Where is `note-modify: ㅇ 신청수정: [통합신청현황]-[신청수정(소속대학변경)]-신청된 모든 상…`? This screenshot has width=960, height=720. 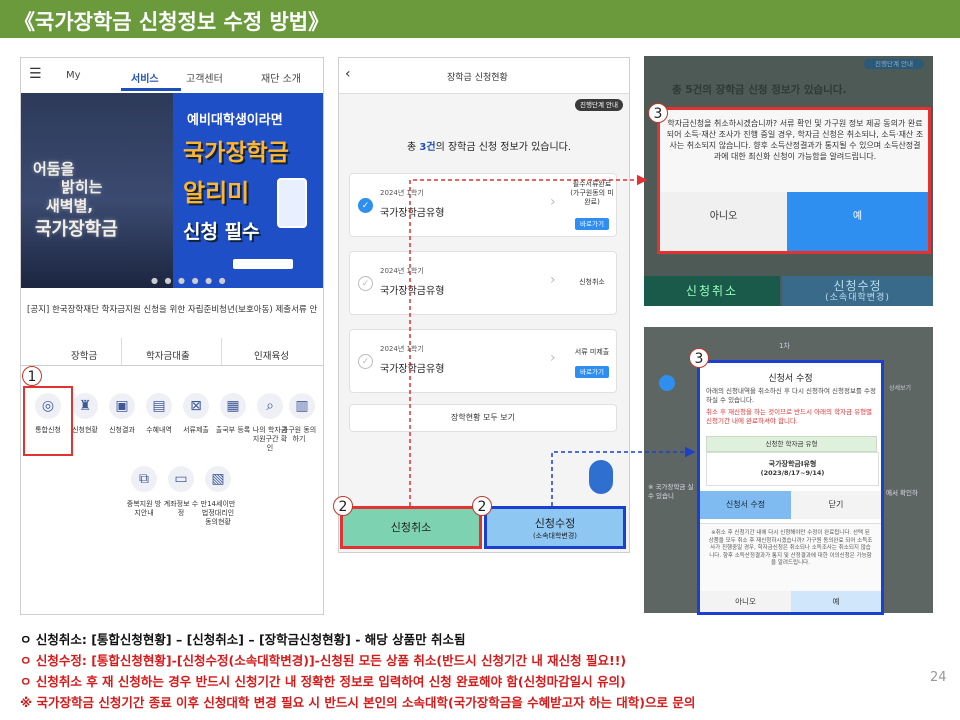 note-modify: ㅇ 신청수정: [통합신청현황]-[신청수정(소속대학변경)]-신청된 모든 상… is located at coordinates (323, 660).